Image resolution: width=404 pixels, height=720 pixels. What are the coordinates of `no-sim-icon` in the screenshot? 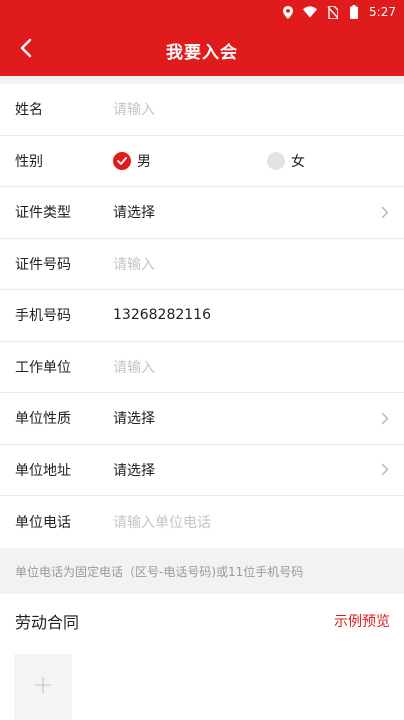 It's located at (332, 12).